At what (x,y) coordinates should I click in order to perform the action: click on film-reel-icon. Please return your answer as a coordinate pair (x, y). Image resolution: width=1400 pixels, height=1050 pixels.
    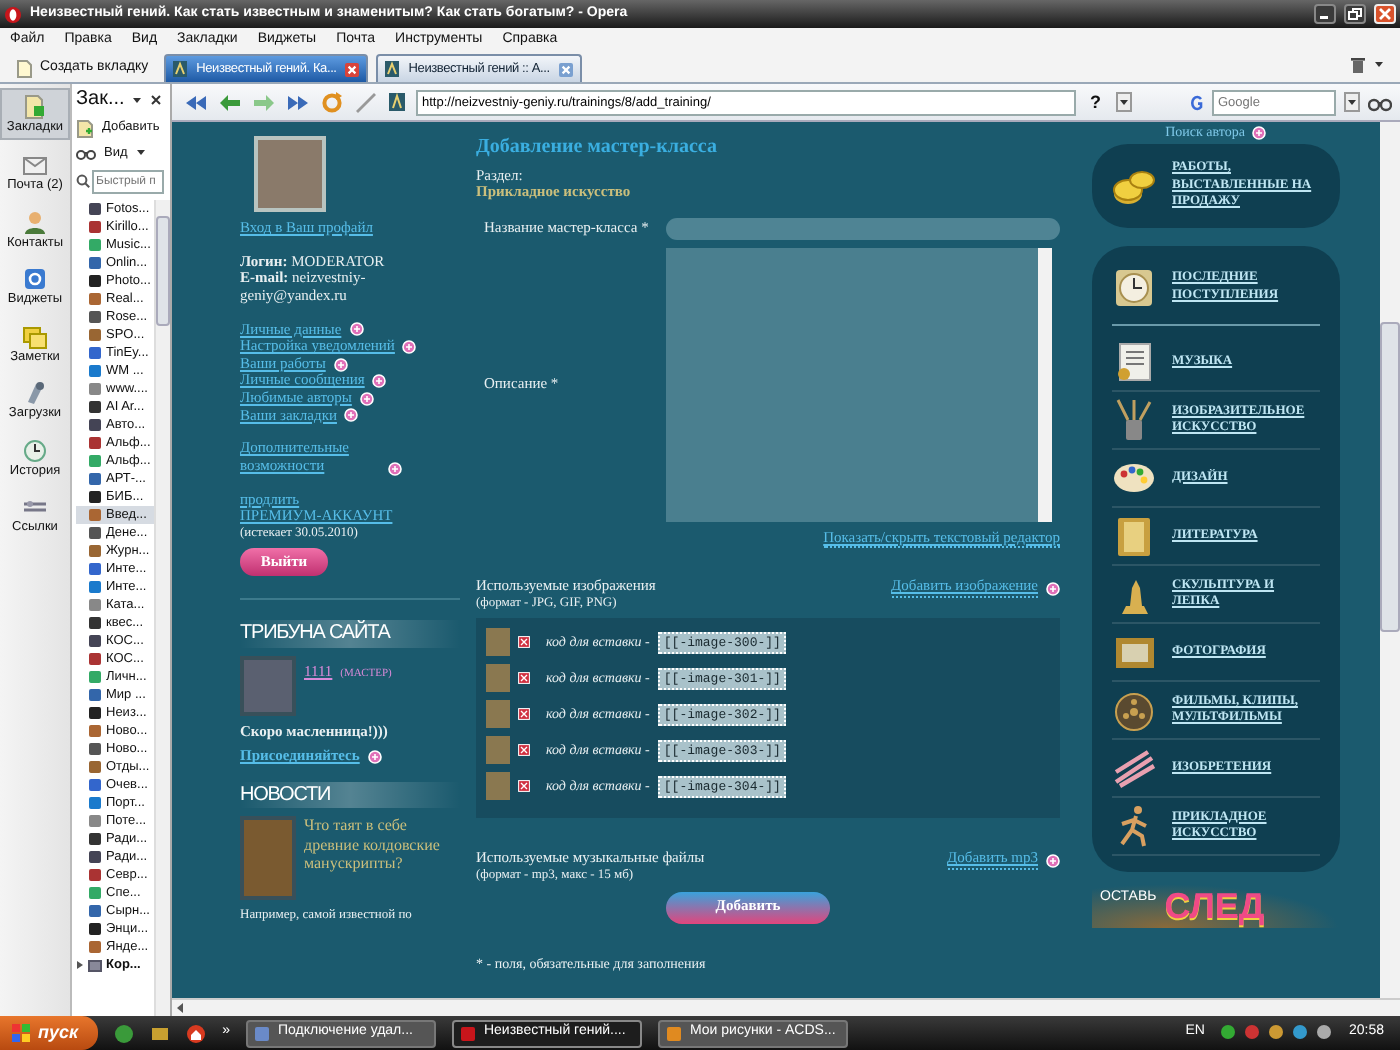
    Looking at the image, I should click on (1134, 710).